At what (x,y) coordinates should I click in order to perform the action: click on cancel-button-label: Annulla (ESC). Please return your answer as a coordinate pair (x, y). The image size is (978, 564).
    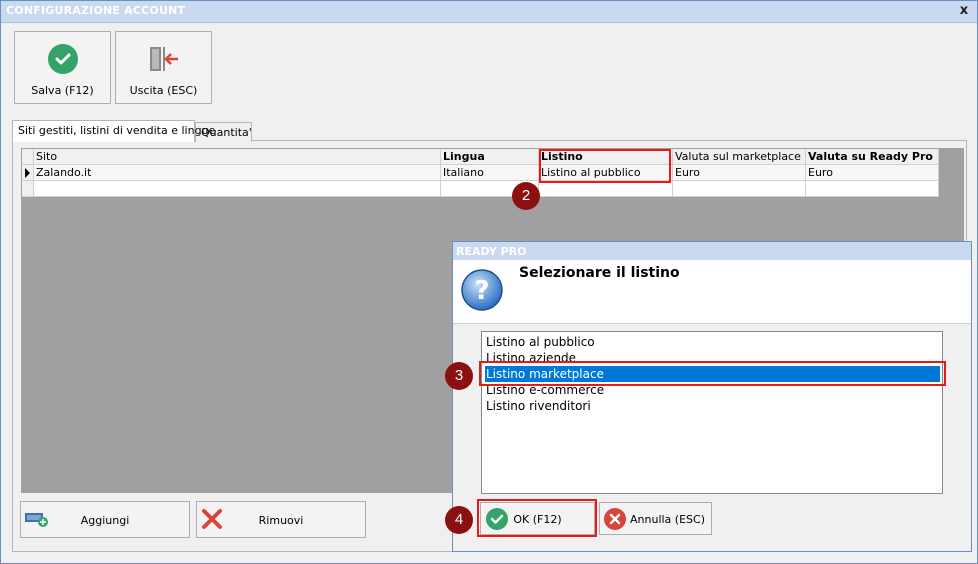
    Looking at the image, I should click on (667, 519).